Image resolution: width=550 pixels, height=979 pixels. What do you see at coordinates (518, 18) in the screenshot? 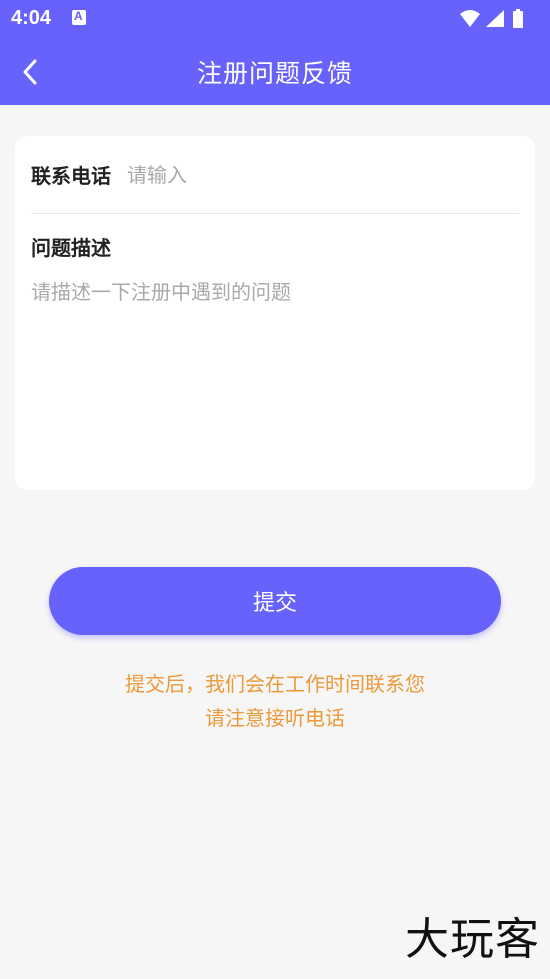
I see `battery-icon` at bounding box center [518, 18].